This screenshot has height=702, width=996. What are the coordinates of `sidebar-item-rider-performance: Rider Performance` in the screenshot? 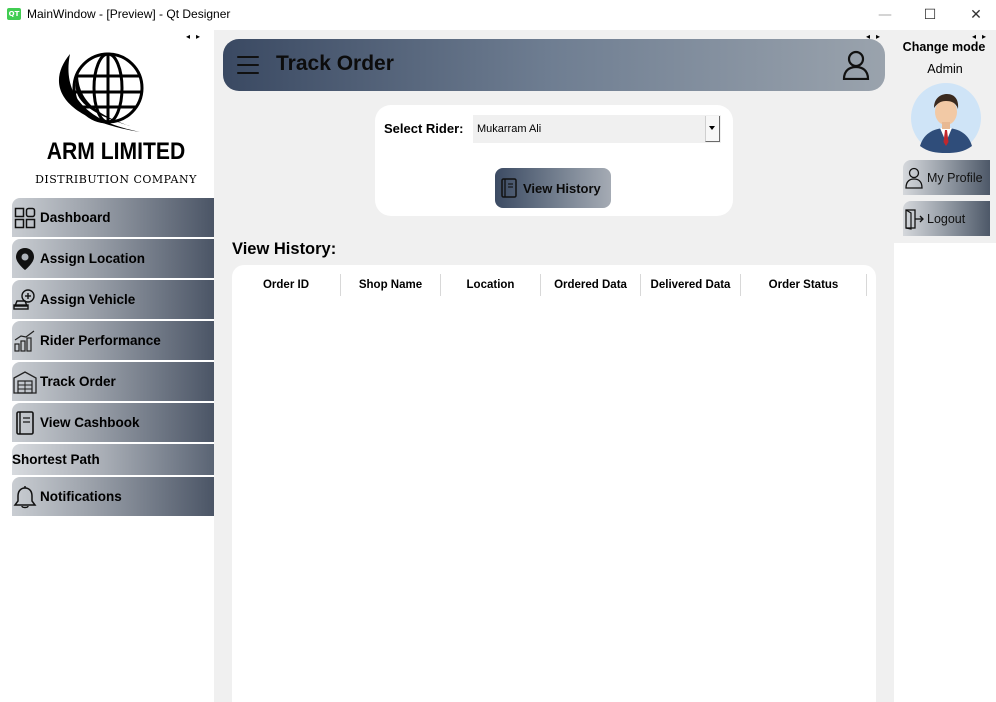 It's located at (113, 340).